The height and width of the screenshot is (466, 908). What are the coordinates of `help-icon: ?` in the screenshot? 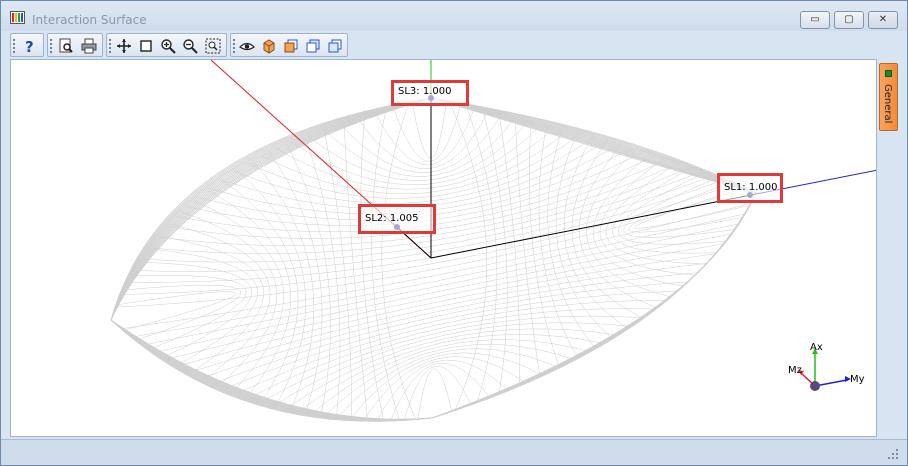 It's located at (30, 46).